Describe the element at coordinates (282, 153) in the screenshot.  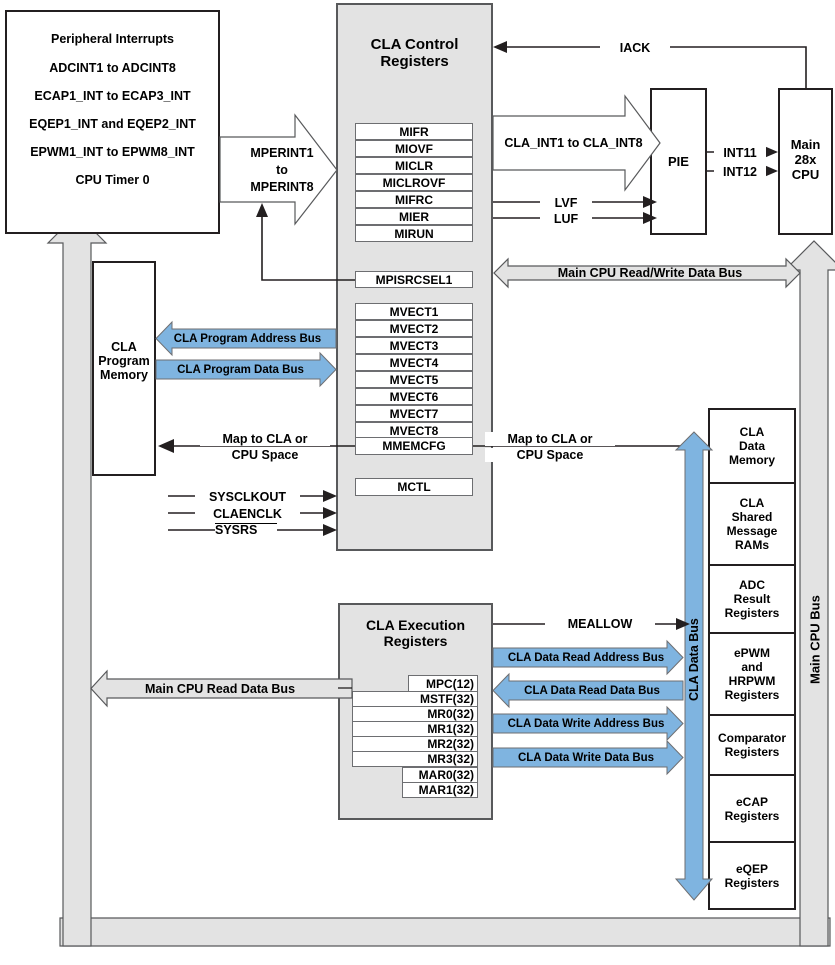
I see `signal-mperint-line-1: MPERINT1` at that location.